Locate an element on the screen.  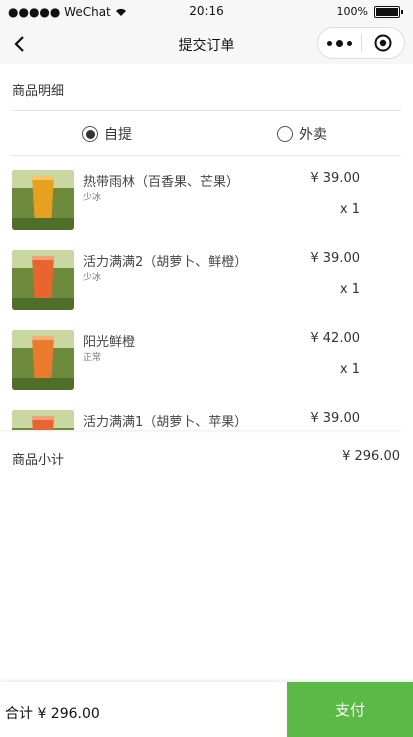
battery-percent: 100% is located at coordinates (352, 11).